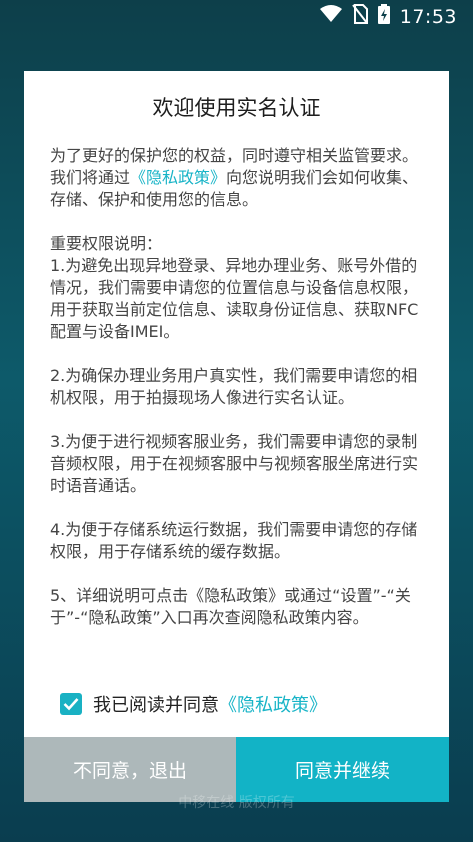 This screenshot has height=842, width=473. What do you see at coordinates (383, 16) in the screenshot?
I see `battery-charging-icon` at bounding box center [383, 16].